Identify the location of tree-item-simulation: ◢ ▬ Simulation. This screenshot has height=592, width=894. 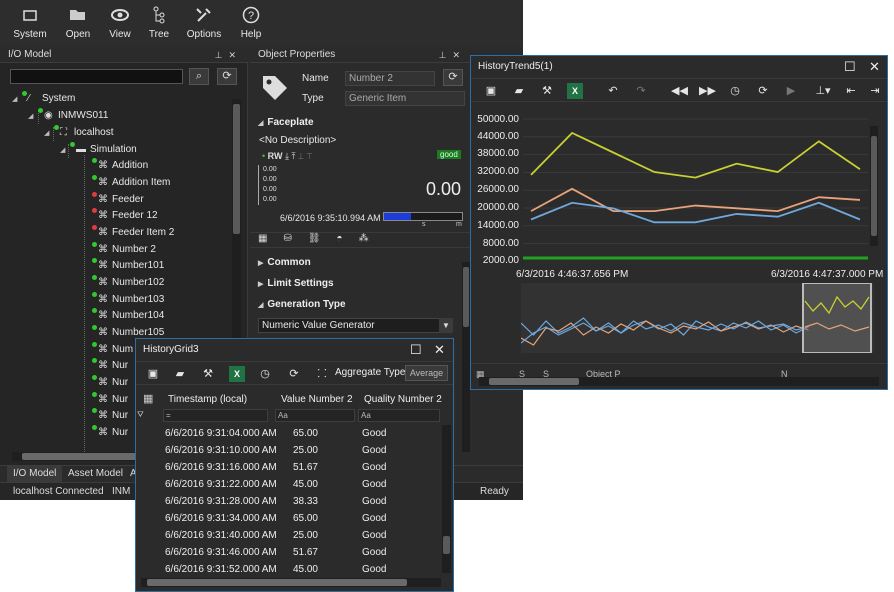
(98, 150).